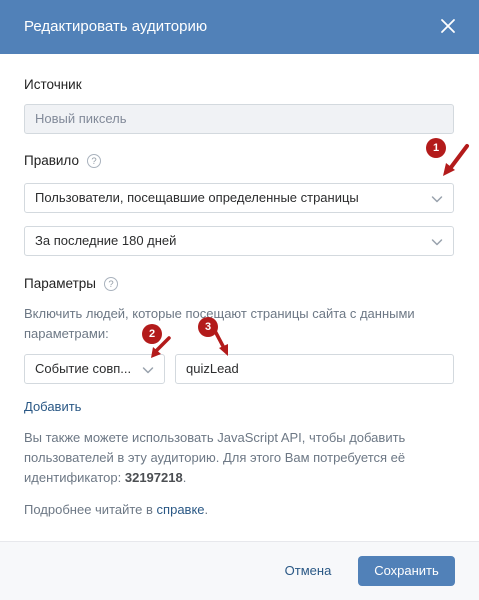  What do you see at coordinates (308, 571) in the screenshot?
I see `cancel-button: Отмена` at bounding box center [308, 571].